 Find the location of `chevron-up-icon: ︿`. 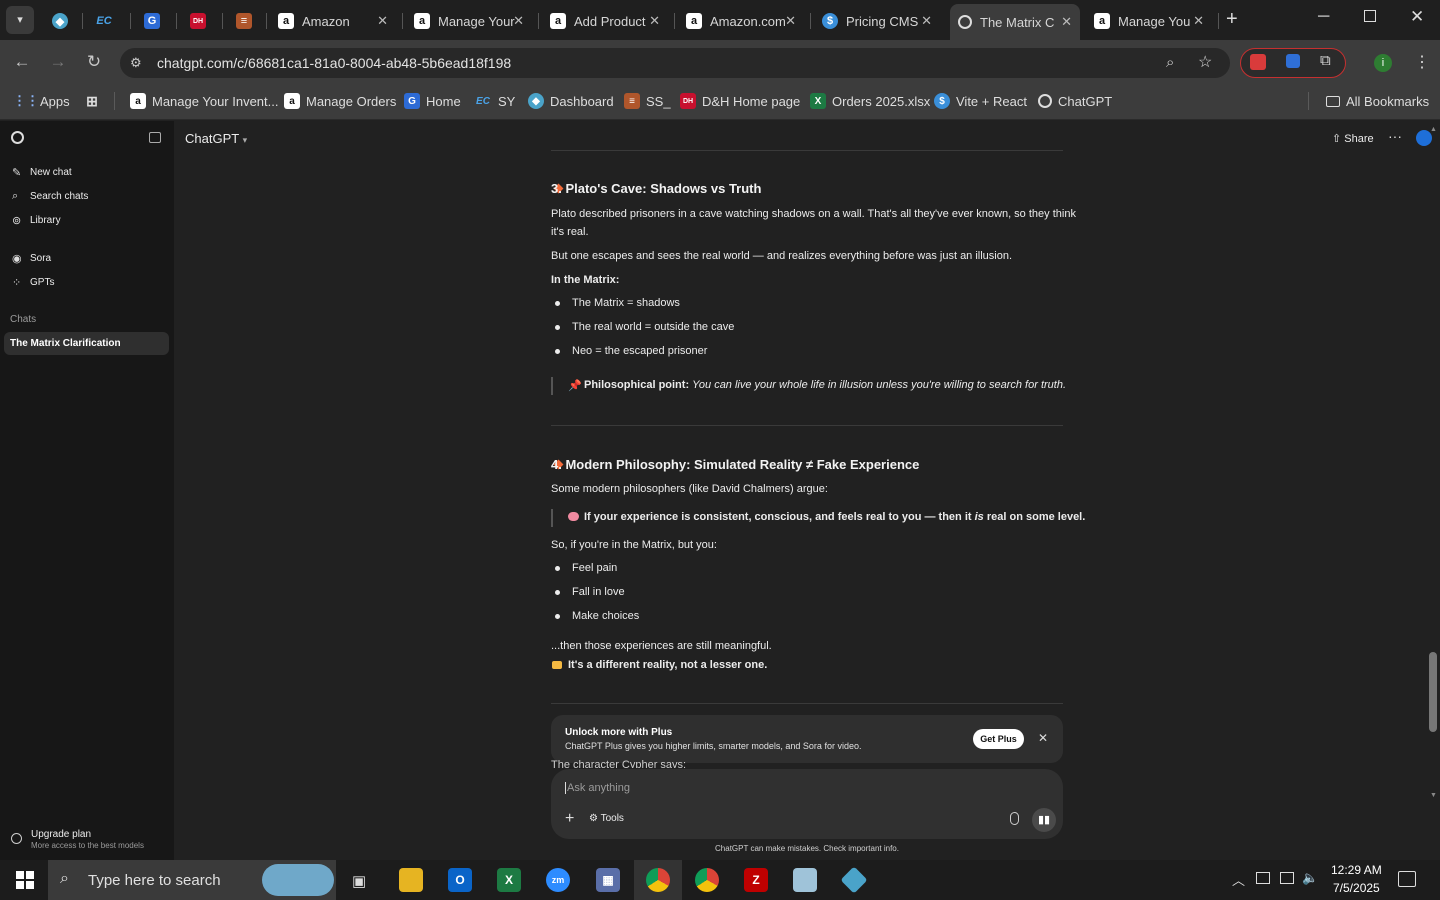

chevron-up-icon: ︿ is located at coordinates (1238, 879).